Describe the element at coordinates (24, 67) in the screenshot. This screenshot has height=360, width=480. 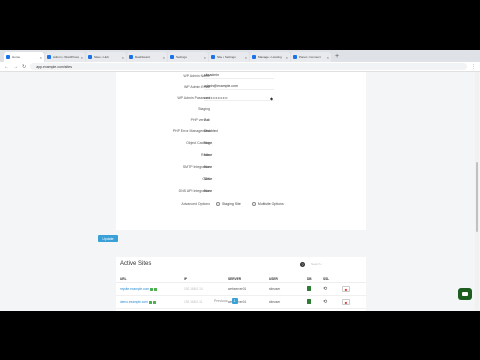
I see `reload-icon: ↻` at that location.